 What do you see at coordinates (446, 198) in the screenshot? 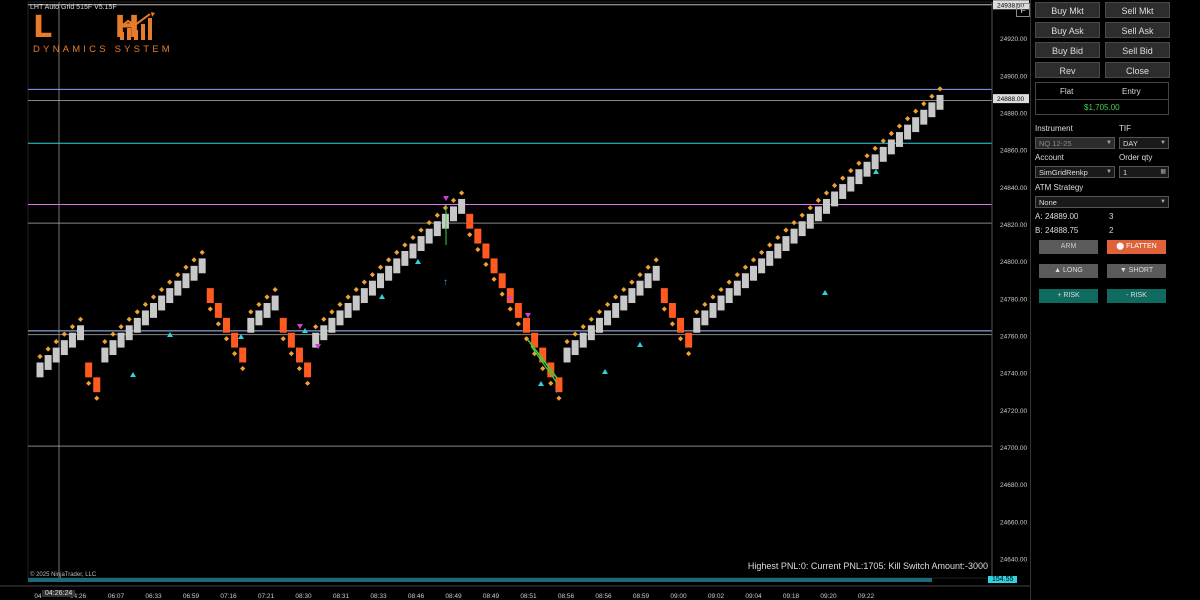
I see `magenta-marker` at bounding box center [446, 198].